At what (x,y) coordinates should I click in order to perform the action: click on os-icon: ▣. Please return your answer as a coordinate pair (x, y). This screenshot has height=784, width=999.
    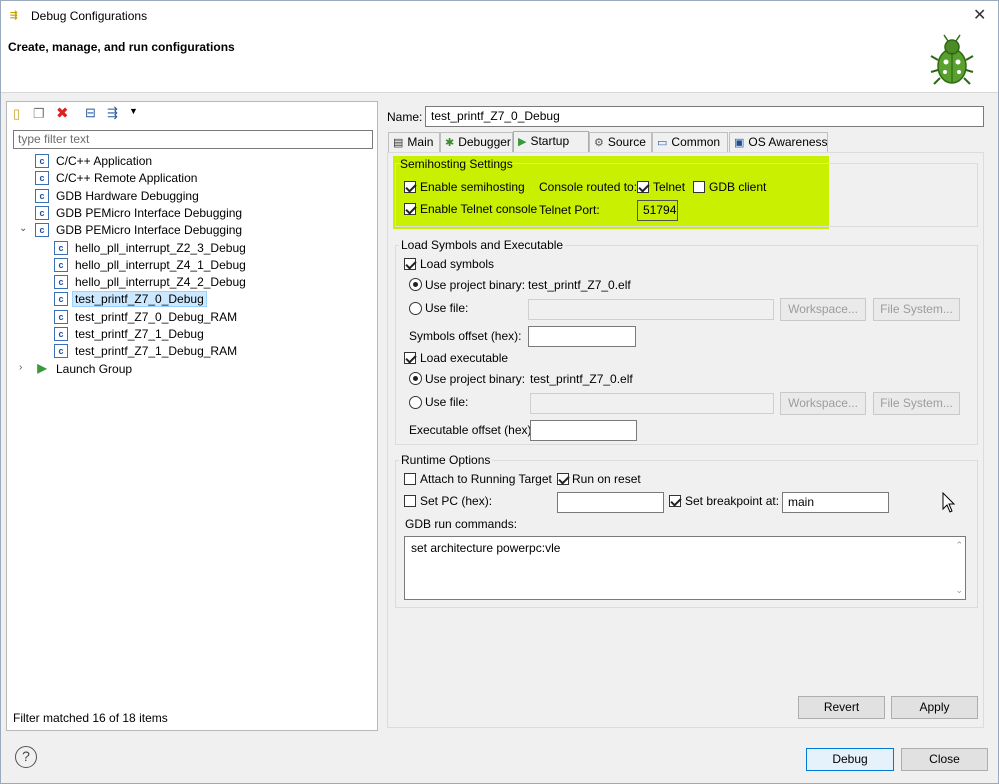
    Looking at the image, I should click on (739, 143).